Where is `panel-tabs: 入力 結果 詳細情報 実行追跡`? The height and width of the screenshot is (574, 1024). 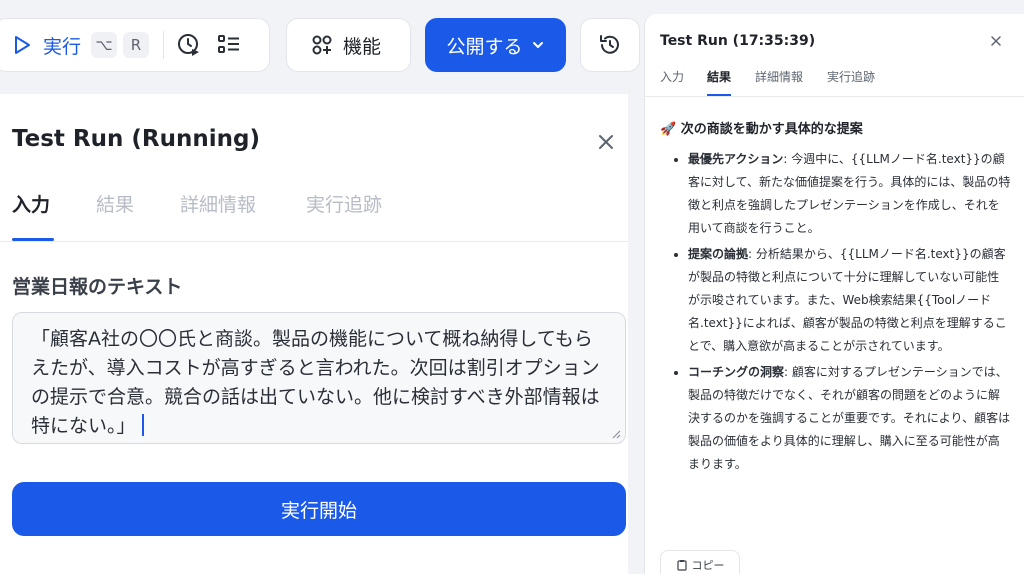
panel-tabs: 入力 結果 詳細情報 実行追跡 is located at coordinates (320, 216).